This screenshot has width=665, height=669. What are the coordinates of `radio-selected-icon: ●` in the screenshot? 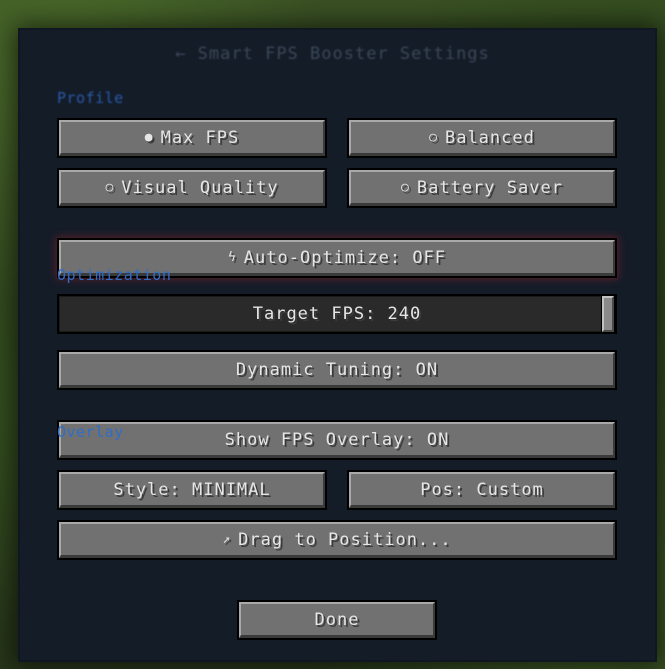 It's located at (149, 137).